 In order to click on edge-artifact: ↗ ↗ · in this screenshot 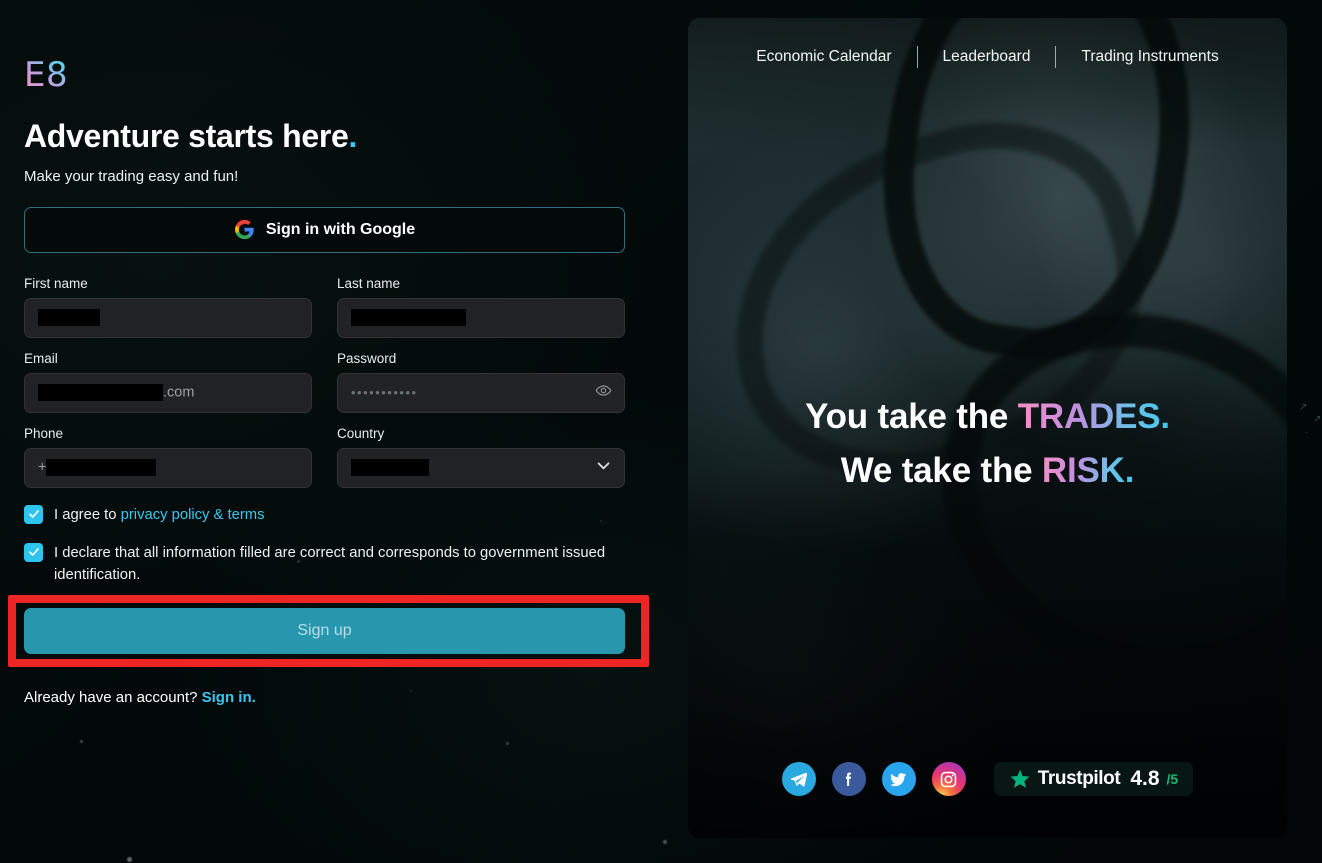, I will do `click(1310, 420)`.